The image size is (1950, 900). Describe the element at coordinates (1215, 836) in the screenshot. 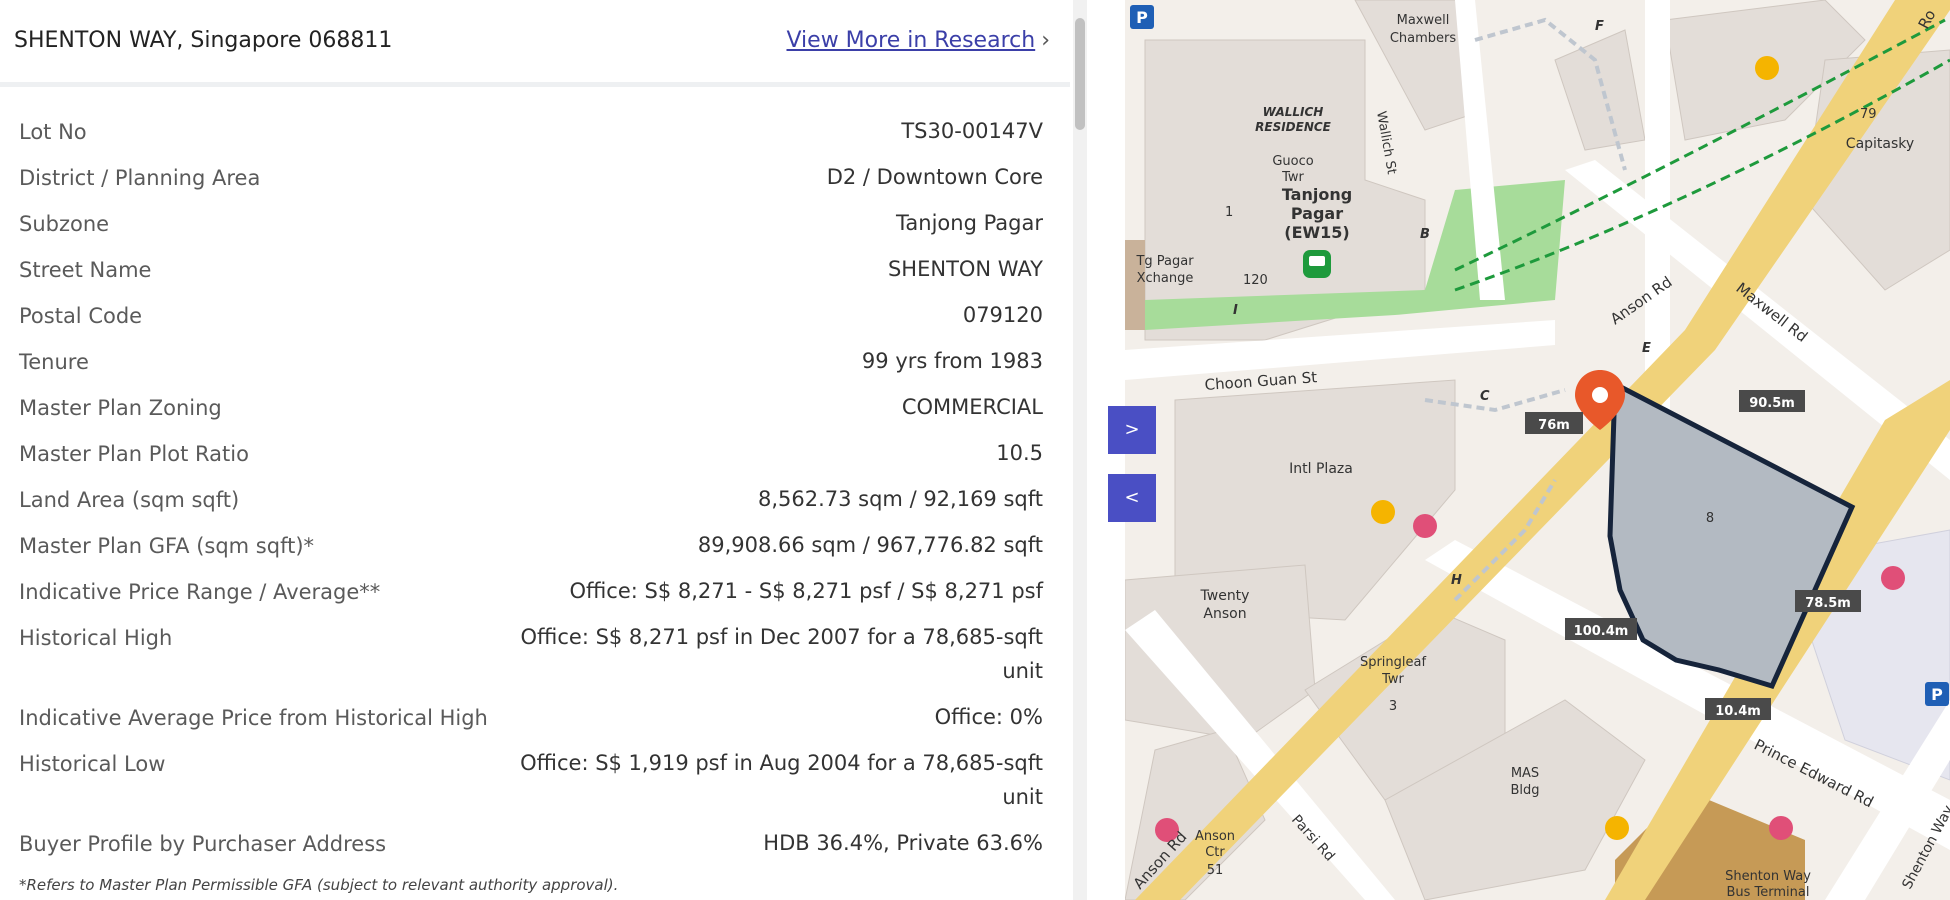

I see `map-label-anson-ctr: Anson` at that location.